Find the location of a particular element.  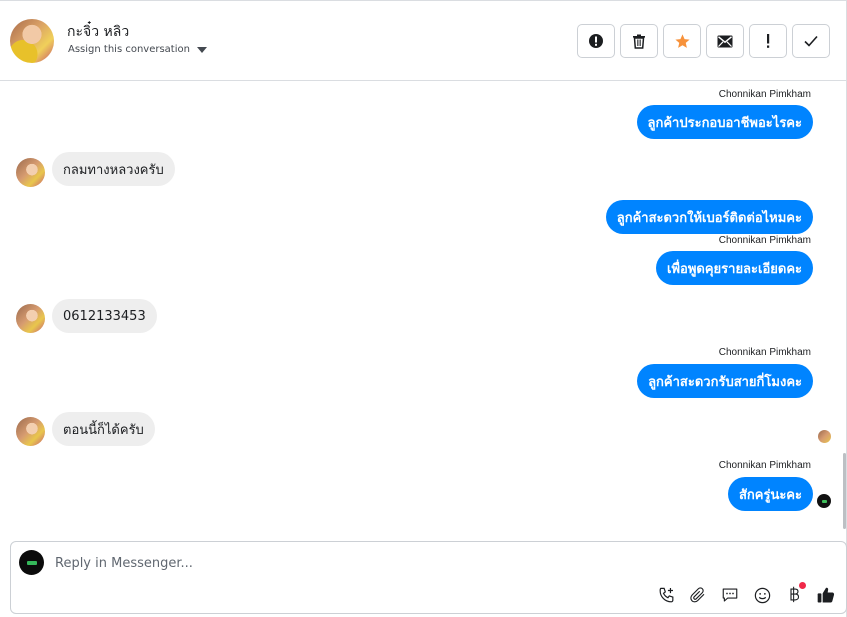

star-icon is located at coordinates (682, 40).